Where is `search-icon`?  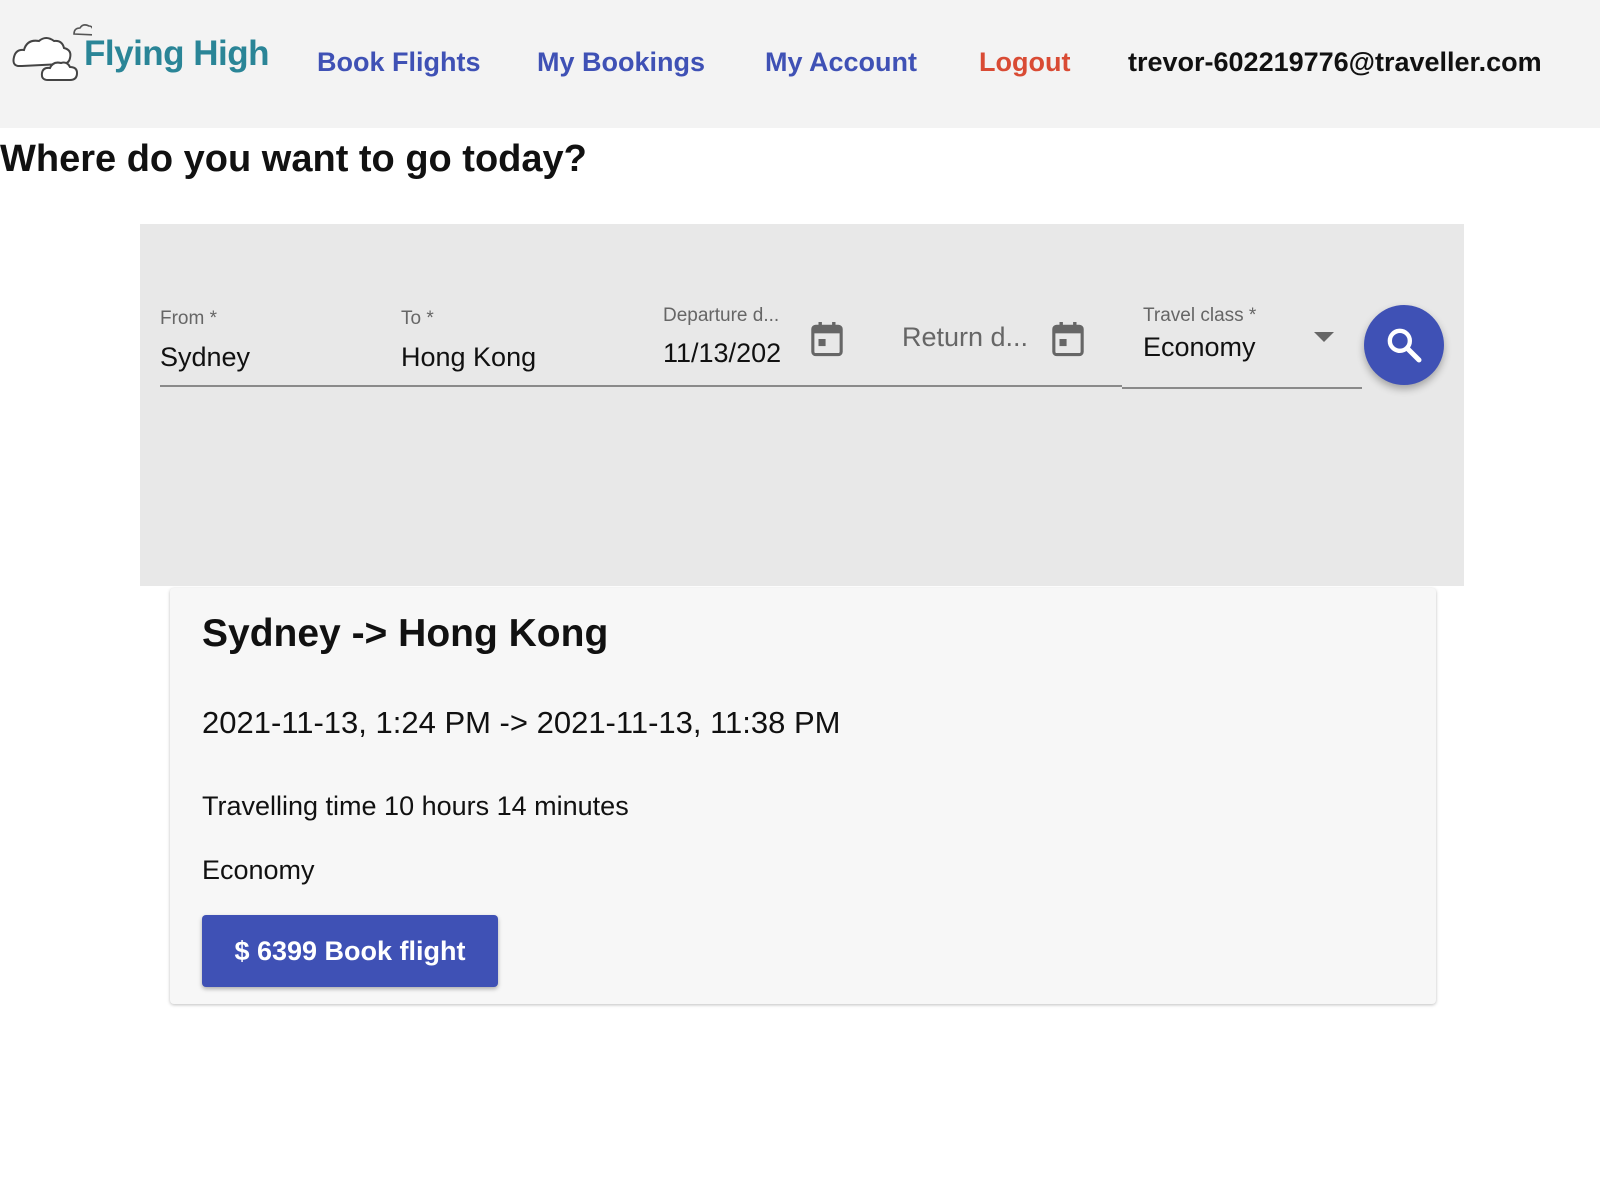
search-icon is located at coordinates (1404, 345).